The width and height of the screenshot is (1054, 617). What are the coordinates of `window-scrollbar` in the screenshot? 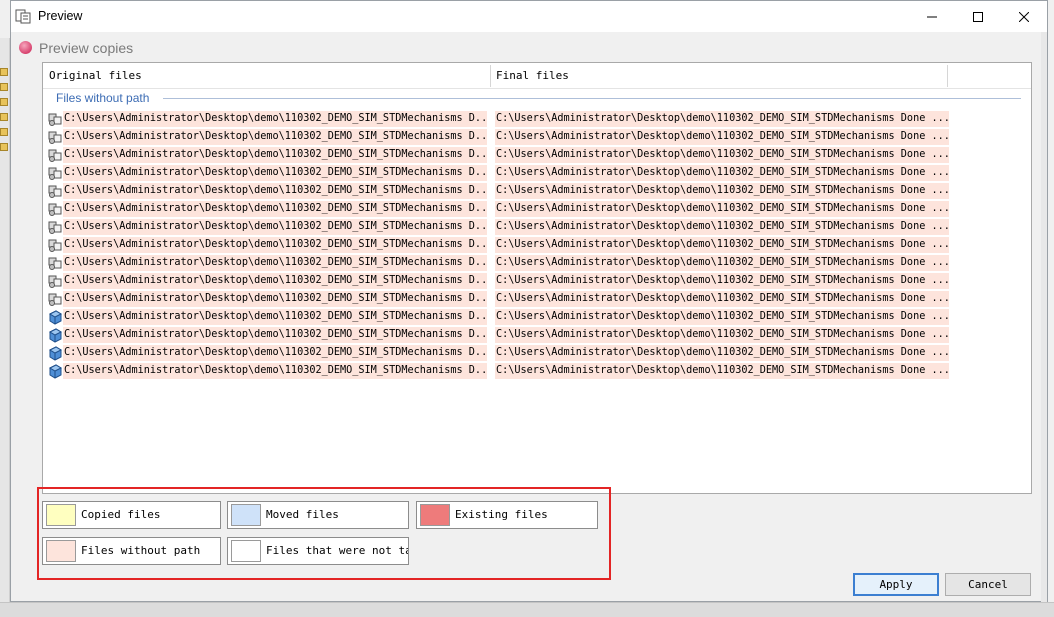 It's located at (1044, 317).